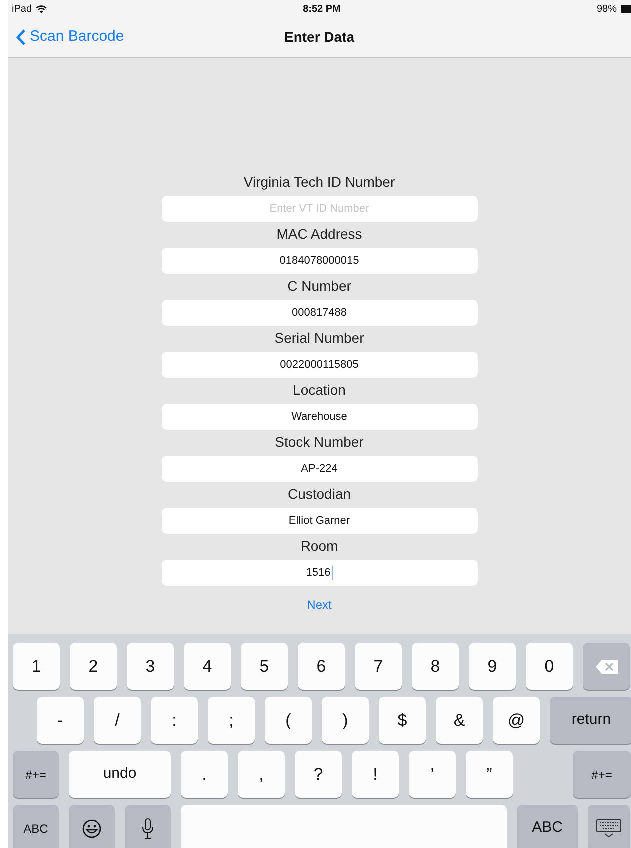 The width and height of the screenshot is (631, 848). I want to click on status-time: 8:52 PM, so click(322, 9).